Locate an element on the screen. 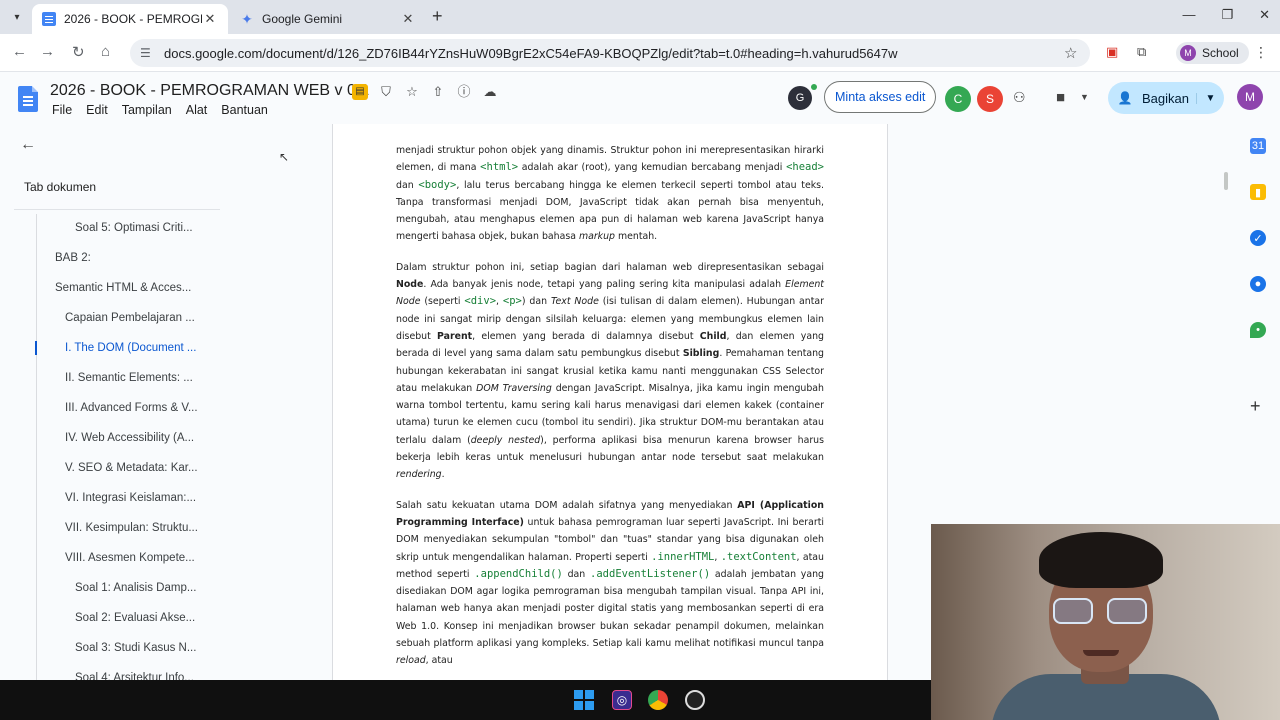  new-tab-icon: + is located at coordinates (437, 16).